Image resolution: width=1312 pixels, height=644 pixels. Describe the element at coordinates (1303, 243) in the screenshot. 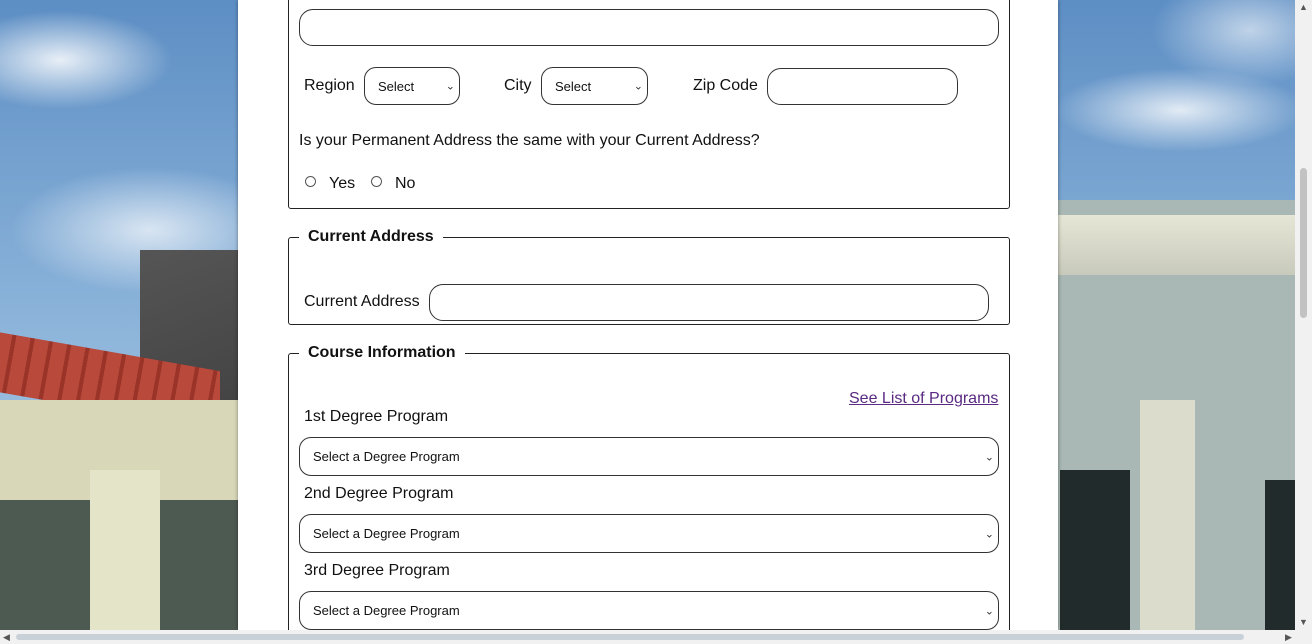

I see `vertical-scroll-thumb` at that location.